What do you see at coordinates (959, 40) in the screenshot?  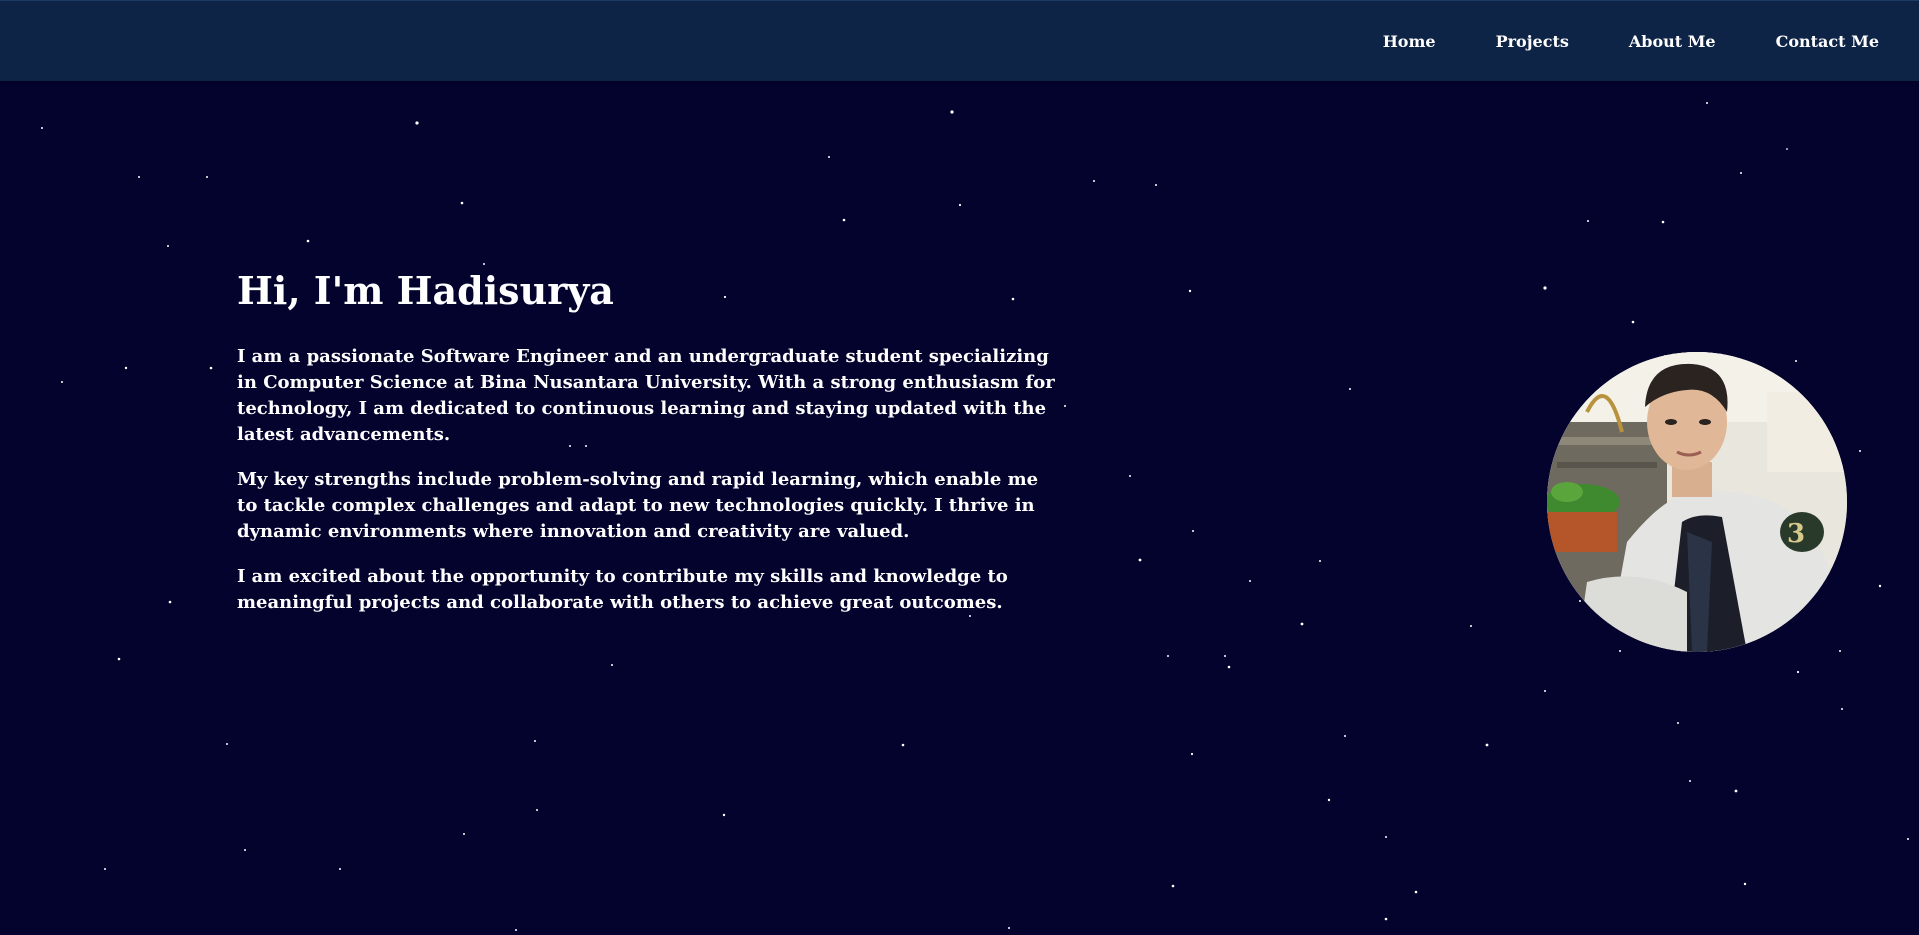 I see `top-navbar: Home Projects About Me Contact Me` at bounding box center [959, 40].